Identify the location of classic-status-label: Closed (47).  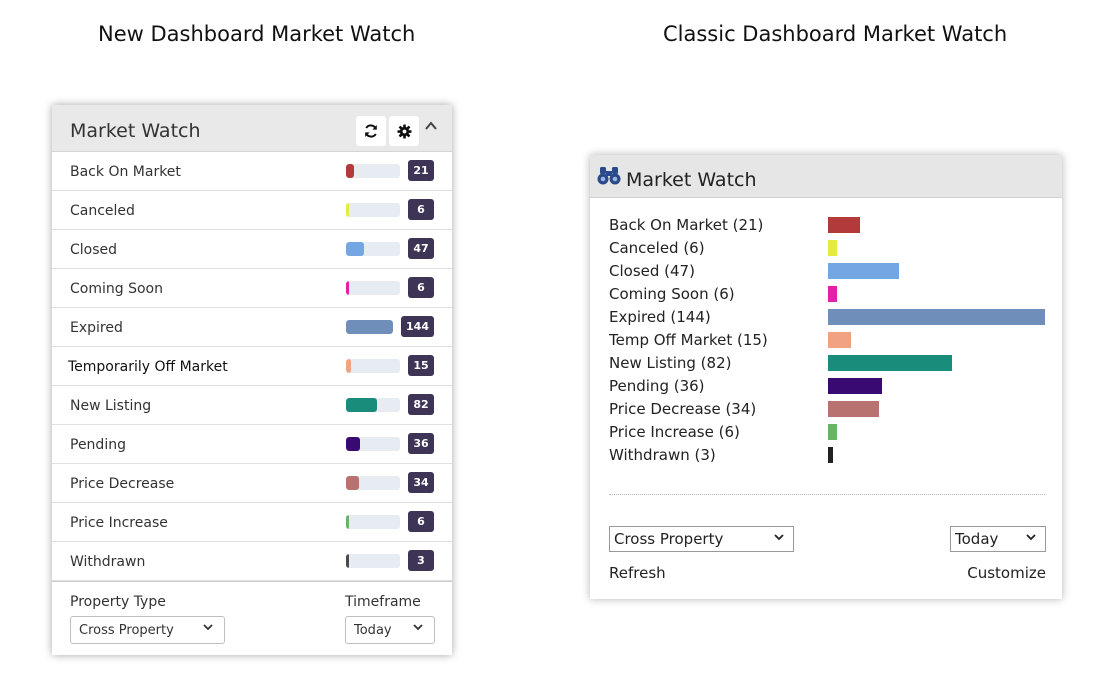
(652, 271).